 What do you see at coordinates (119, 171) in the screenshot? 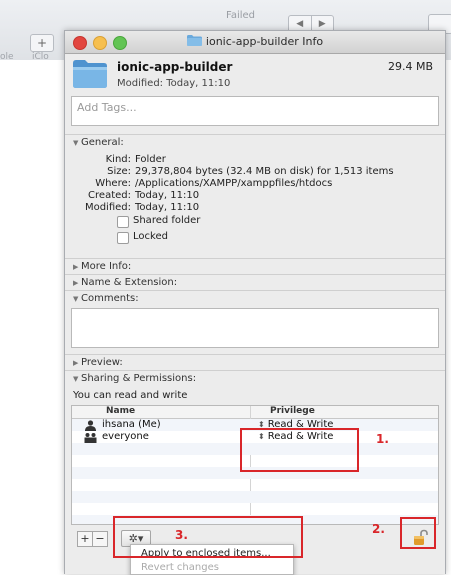
I see `size-label: Size:` at bounding box center [119, 171].